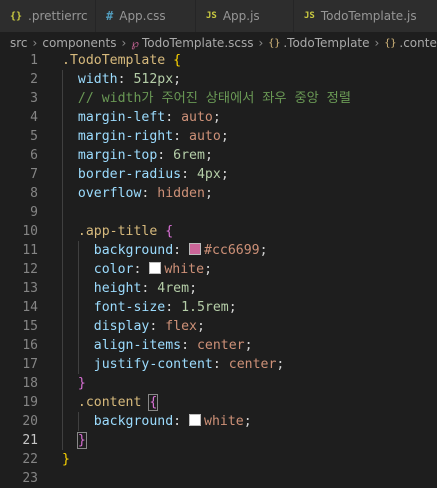 The width and height of the screenshot is (437, 488). Describe the element at coordinates (245, 16) in the screenshot. I see `tab-app-js: JS App.js` at that location.